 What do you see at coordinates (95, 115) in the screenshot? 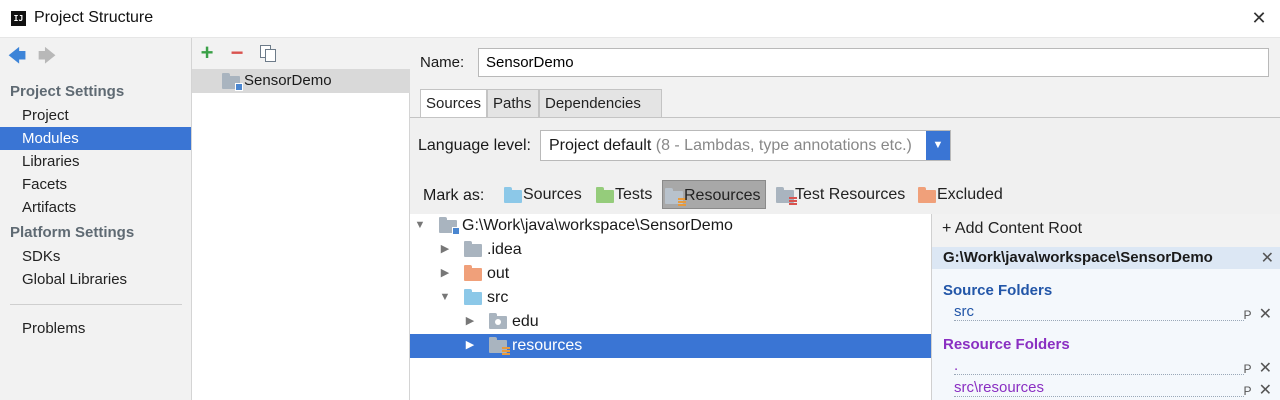
I see `sidebar-item-project: Project` at bounding box center [95, 115].